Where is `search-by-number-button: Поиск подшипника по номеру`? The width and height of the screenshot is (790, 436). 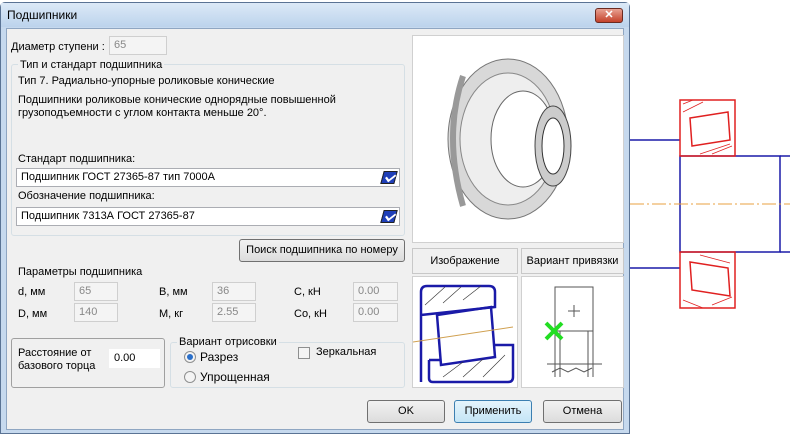 search-by-number-button: Поиск подшипника по номеру is located at coordinates (322, 250).